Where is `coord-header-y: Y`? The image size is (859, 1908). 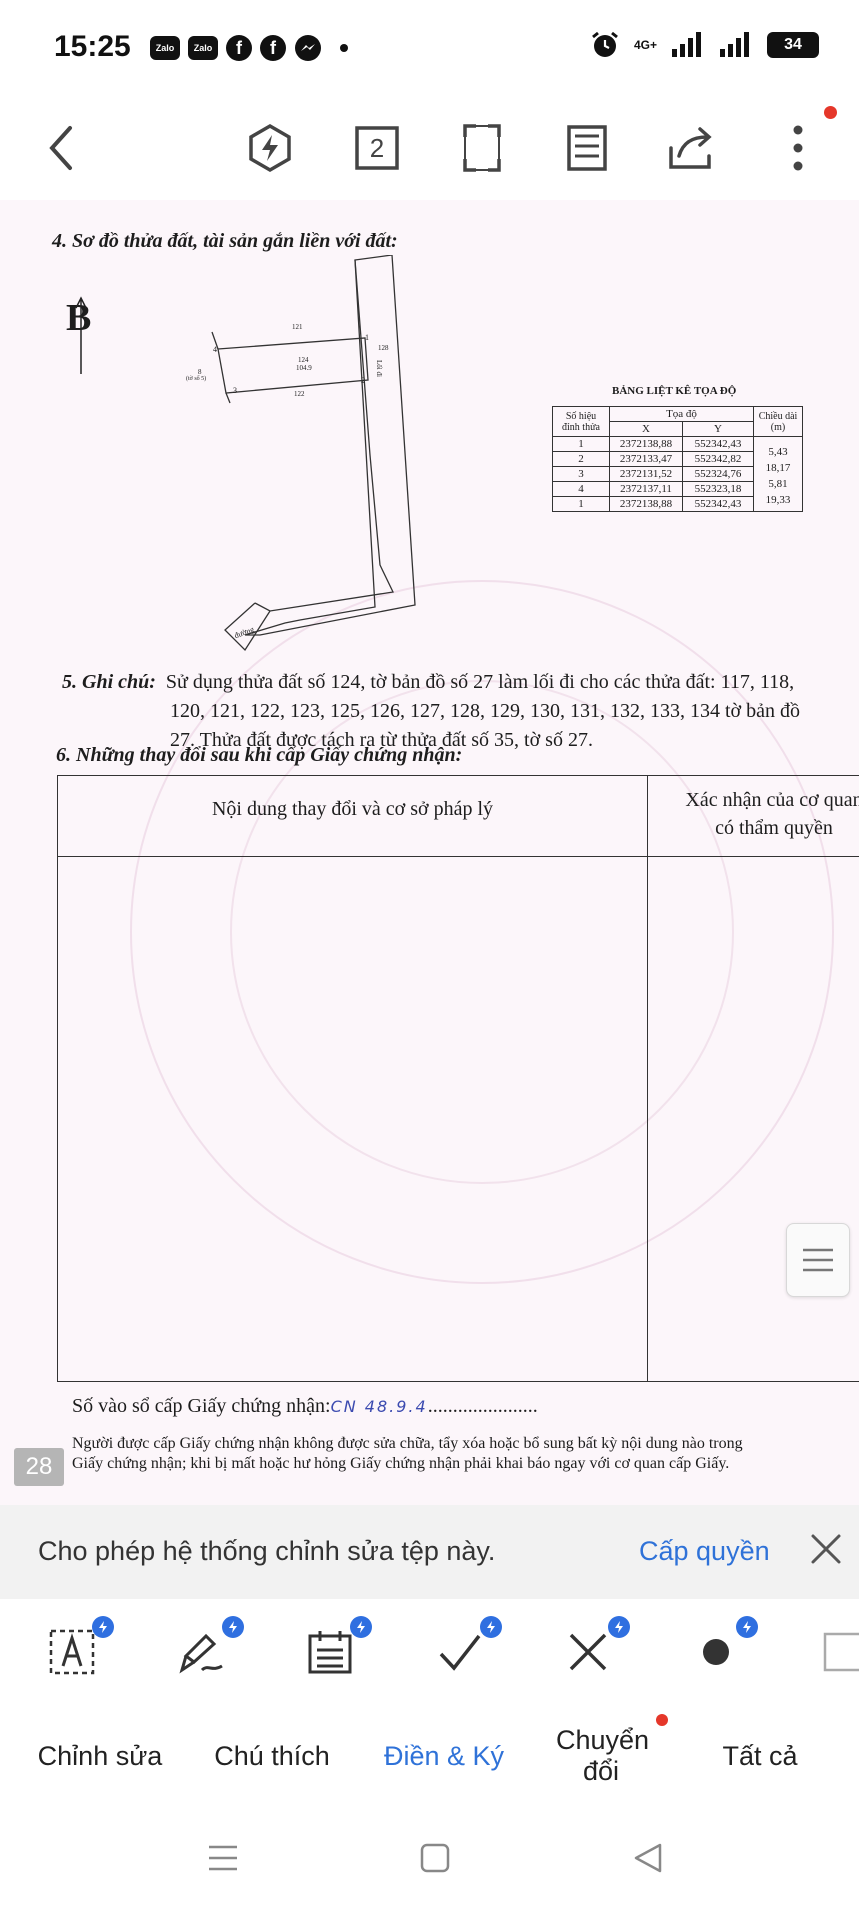
coord-header-y: Y is located at coordinates (718, 429).